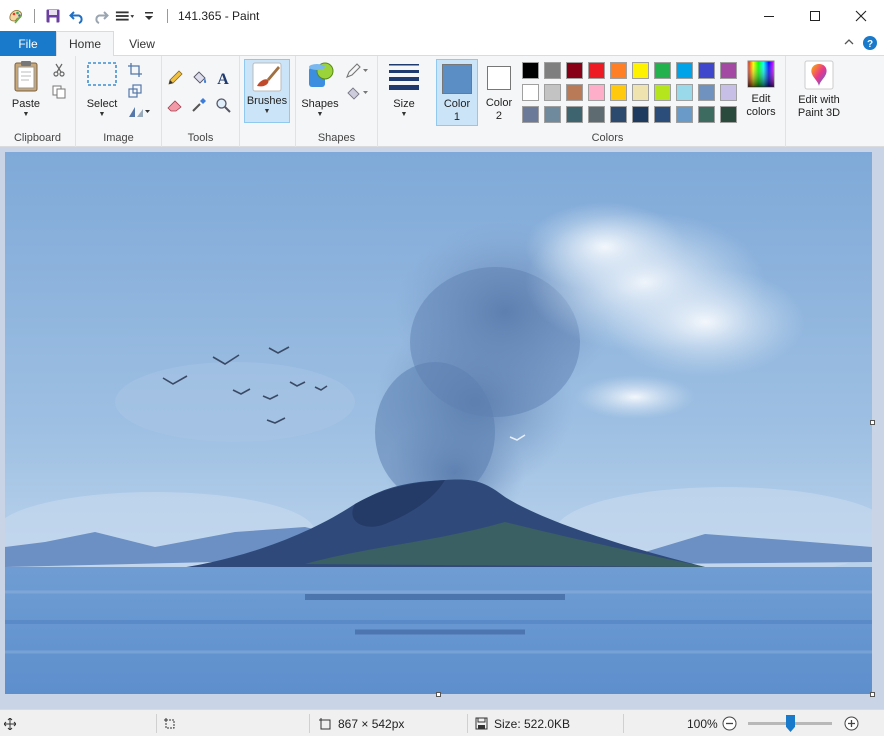 This screenshot has width=884, height=736. Describe the element at coordinates (53, 16) in the screenshot. I see `save-icon` at that location.